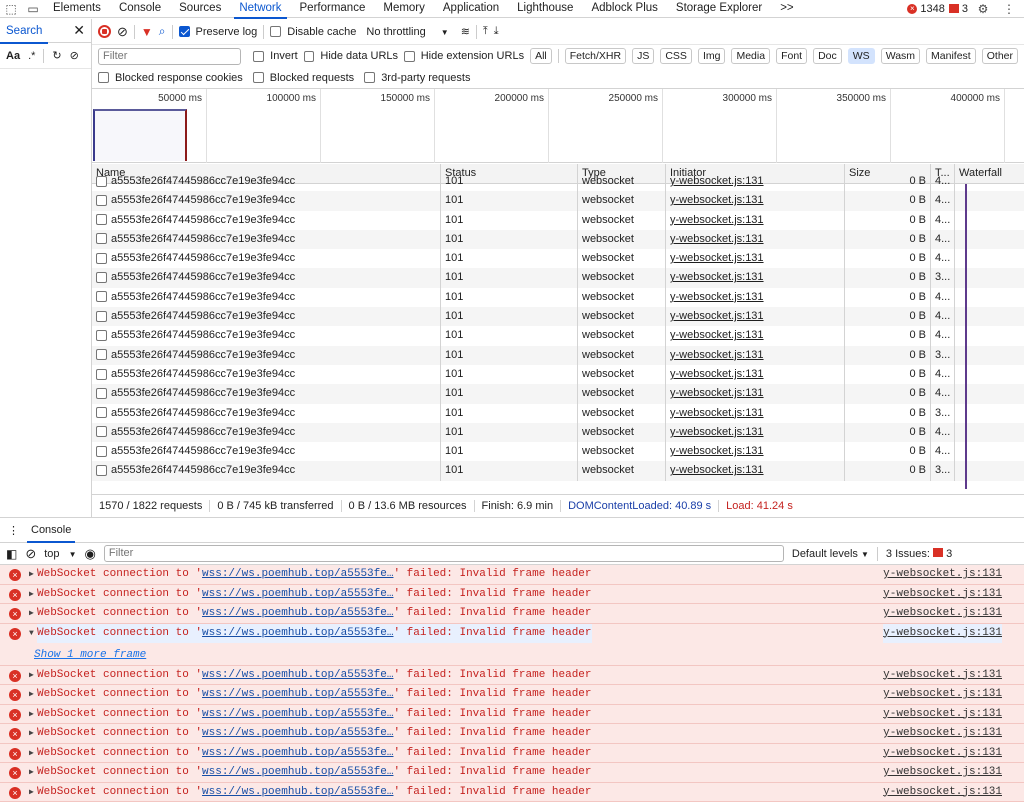 The height and width of the screenshot is (805, 1024). Describe the element at coordinates (162, 31) in the screenshot. I see `search-icon: ⌕` at that location.